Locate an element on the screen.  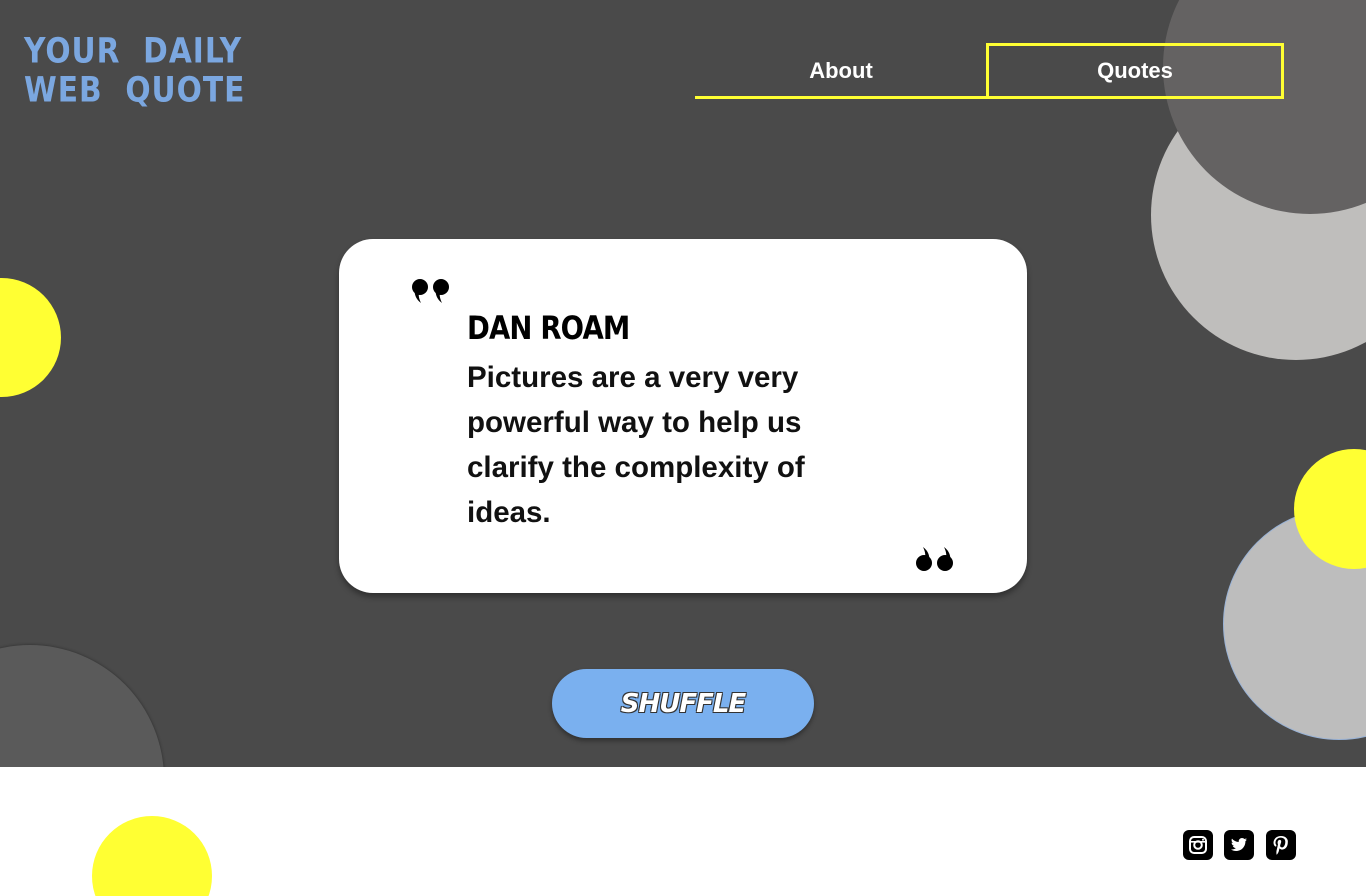
shuffle-label: SHUFFLE is located at coordinates (683, 703).